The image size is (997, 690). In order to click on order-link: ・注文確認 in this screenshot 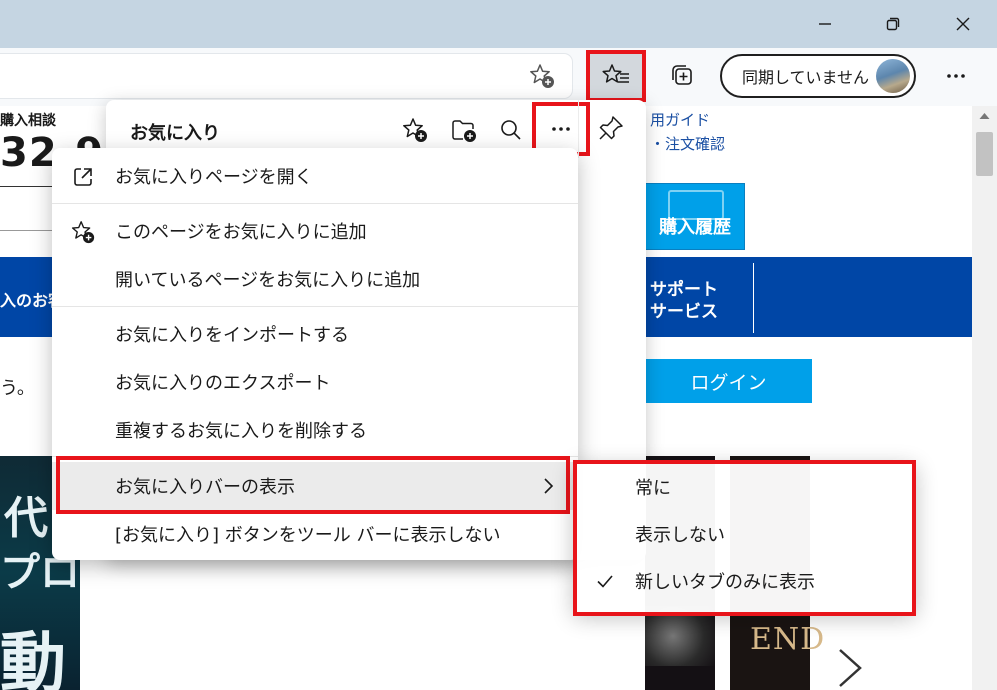, I will do `click(687, 143)`.